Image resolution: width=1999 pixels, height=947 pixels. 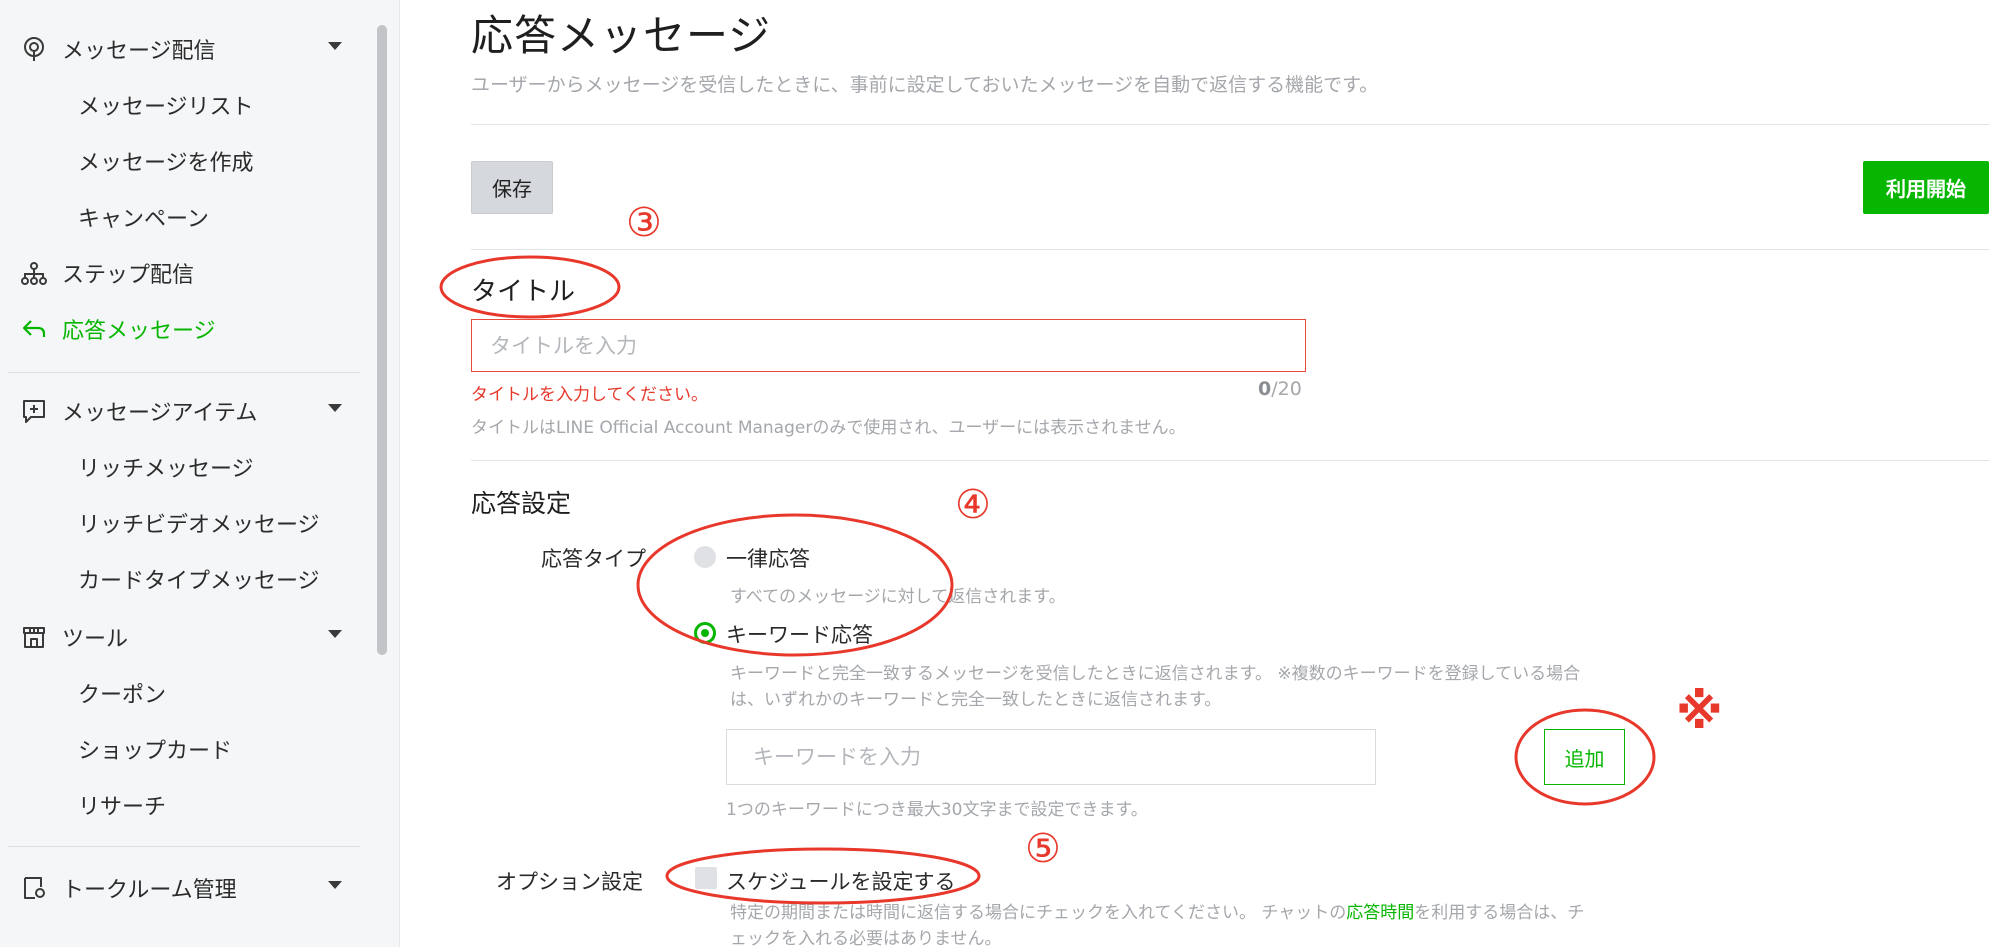 What do you see at coordinates (34, 411) in the screenshot?
I see `add-box-icon` at bounding box center [34, 411].